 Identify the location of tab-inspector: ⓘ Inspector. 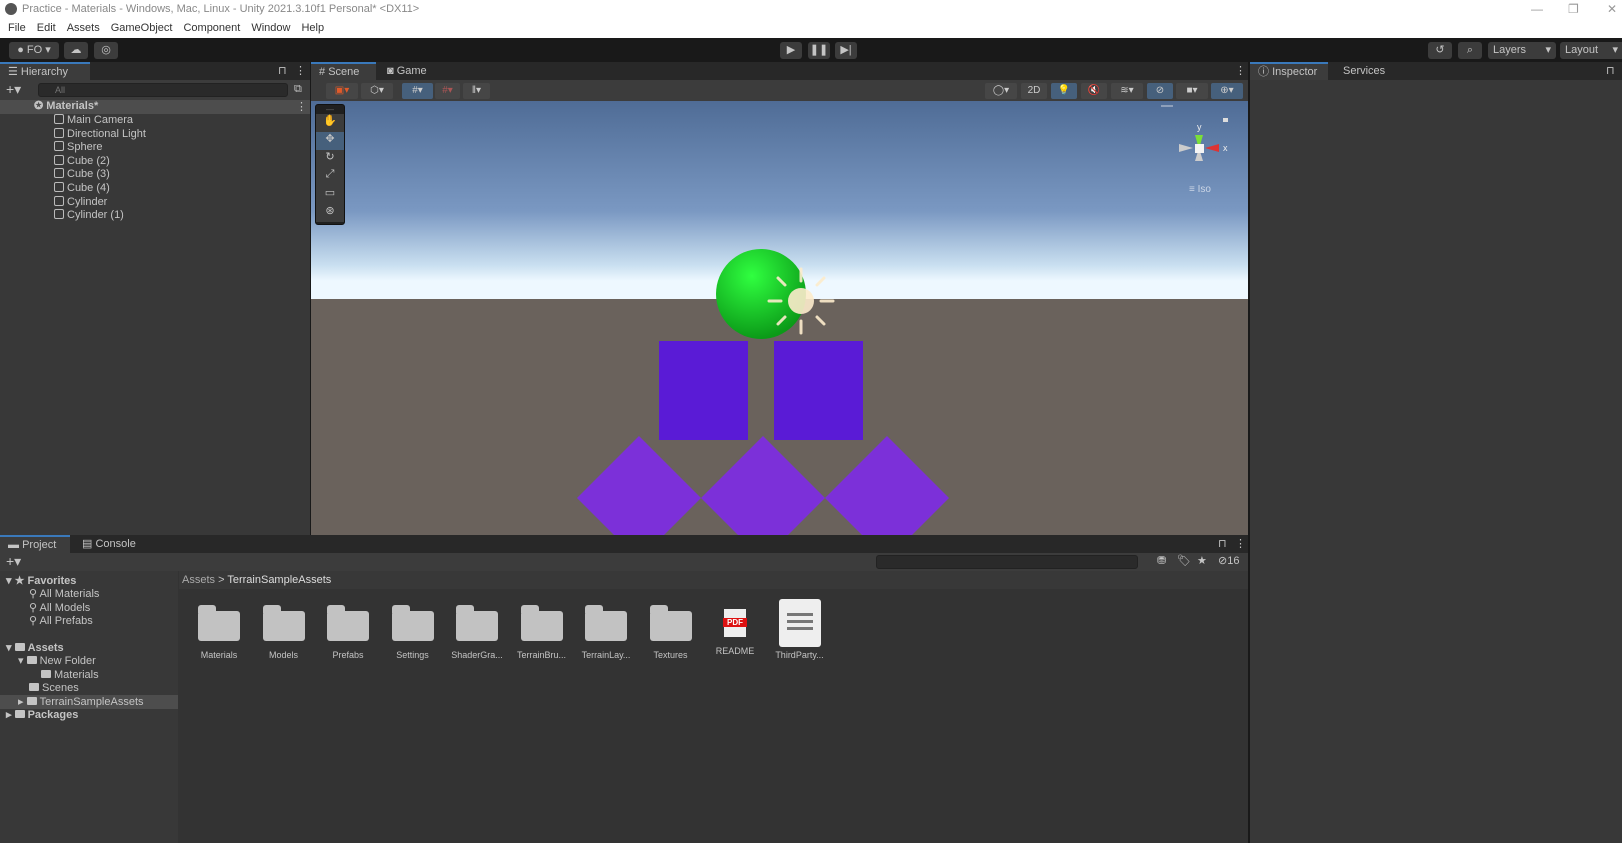
(1289, 71).